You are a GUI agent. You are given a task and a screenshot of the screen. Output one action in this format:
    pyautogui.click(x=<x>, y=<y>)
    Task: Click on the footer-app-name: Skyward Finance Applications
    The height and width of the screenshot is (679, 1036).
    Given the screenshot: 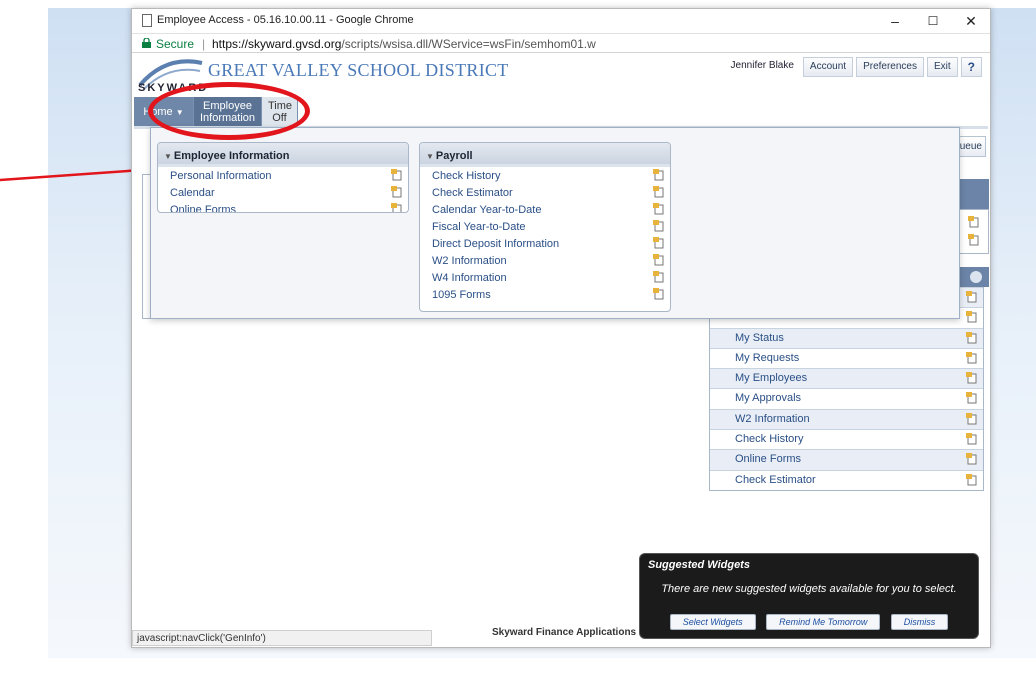 What is the action you would take?
    pyautogui.click(x=564, y=632)
    